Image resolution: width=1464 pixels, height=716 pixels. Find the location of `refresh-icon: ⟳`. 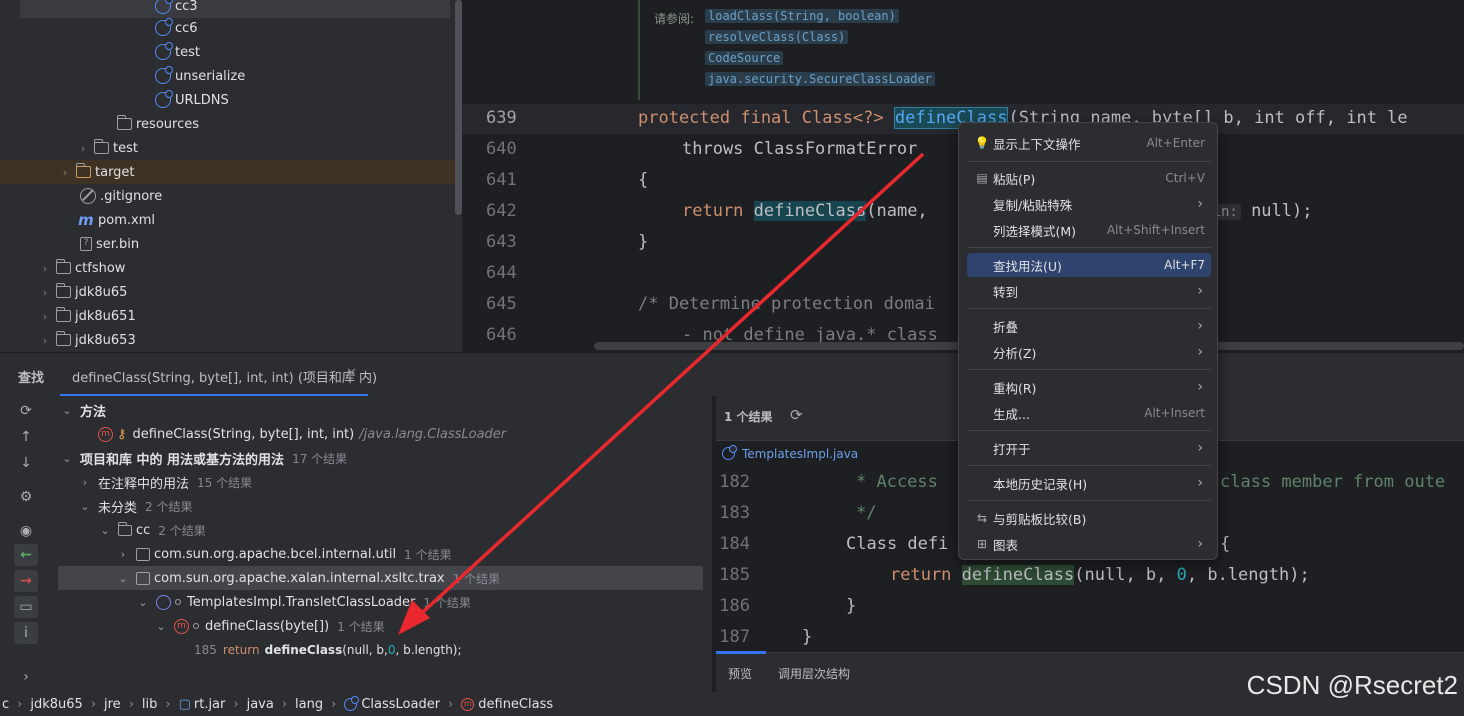

refresh-icon: ⟳ is located at coordinates (796, 415).